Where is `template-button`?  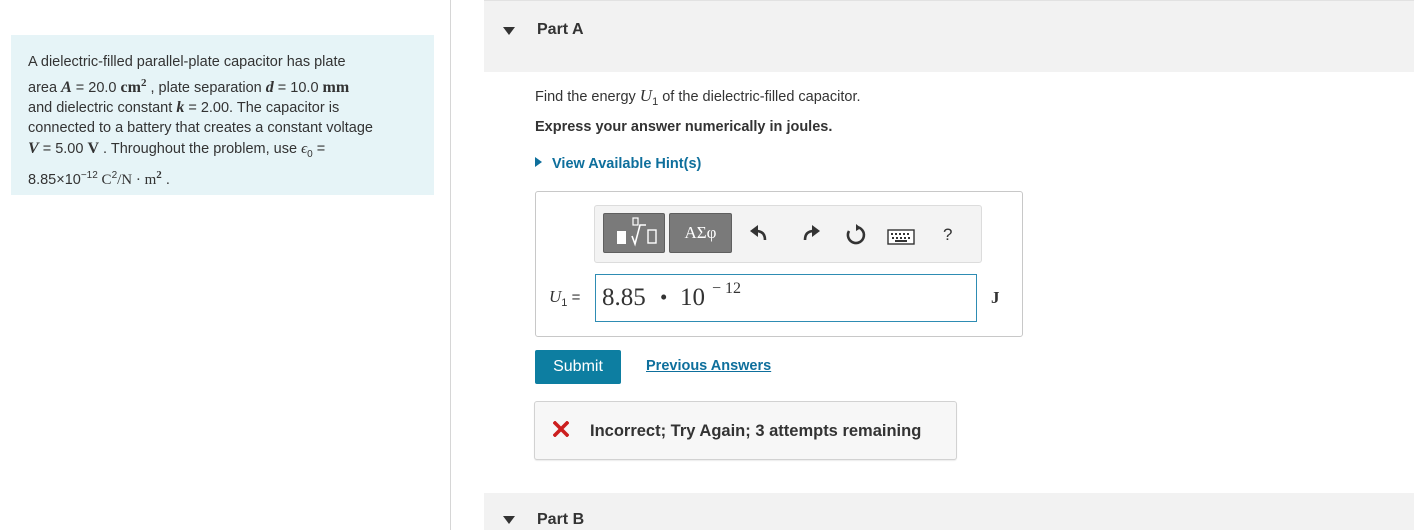
template-button is located at coordinates (634, 233).